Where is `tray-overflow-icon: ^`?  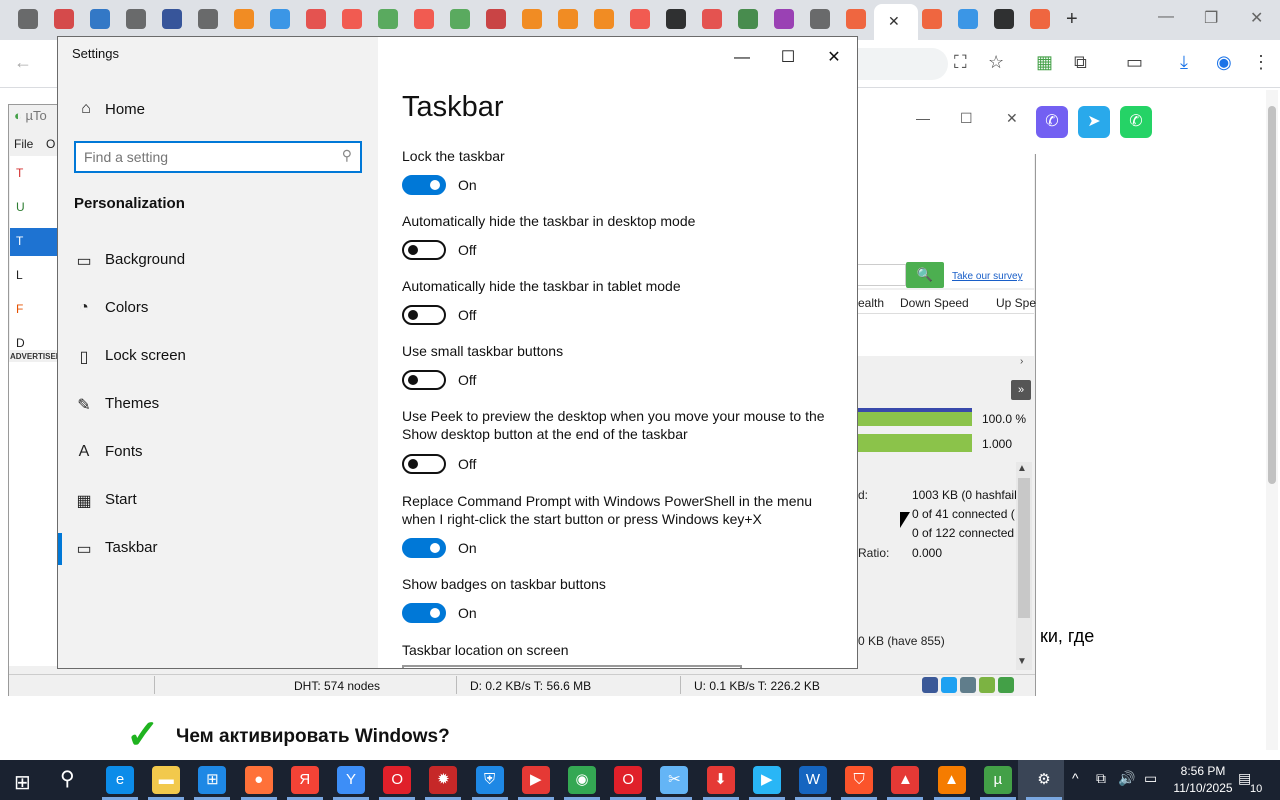
tray-overflow-icon: ^ is located at coordinates (1075, 778).